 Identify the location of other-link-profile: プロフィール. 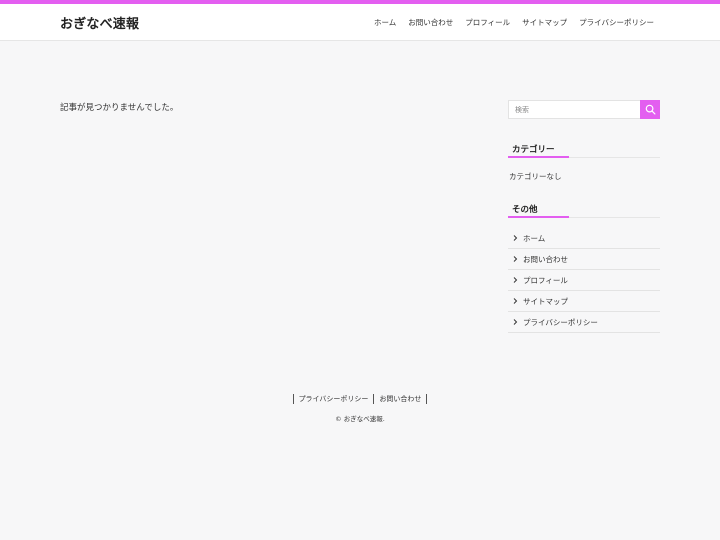
(584, 280).